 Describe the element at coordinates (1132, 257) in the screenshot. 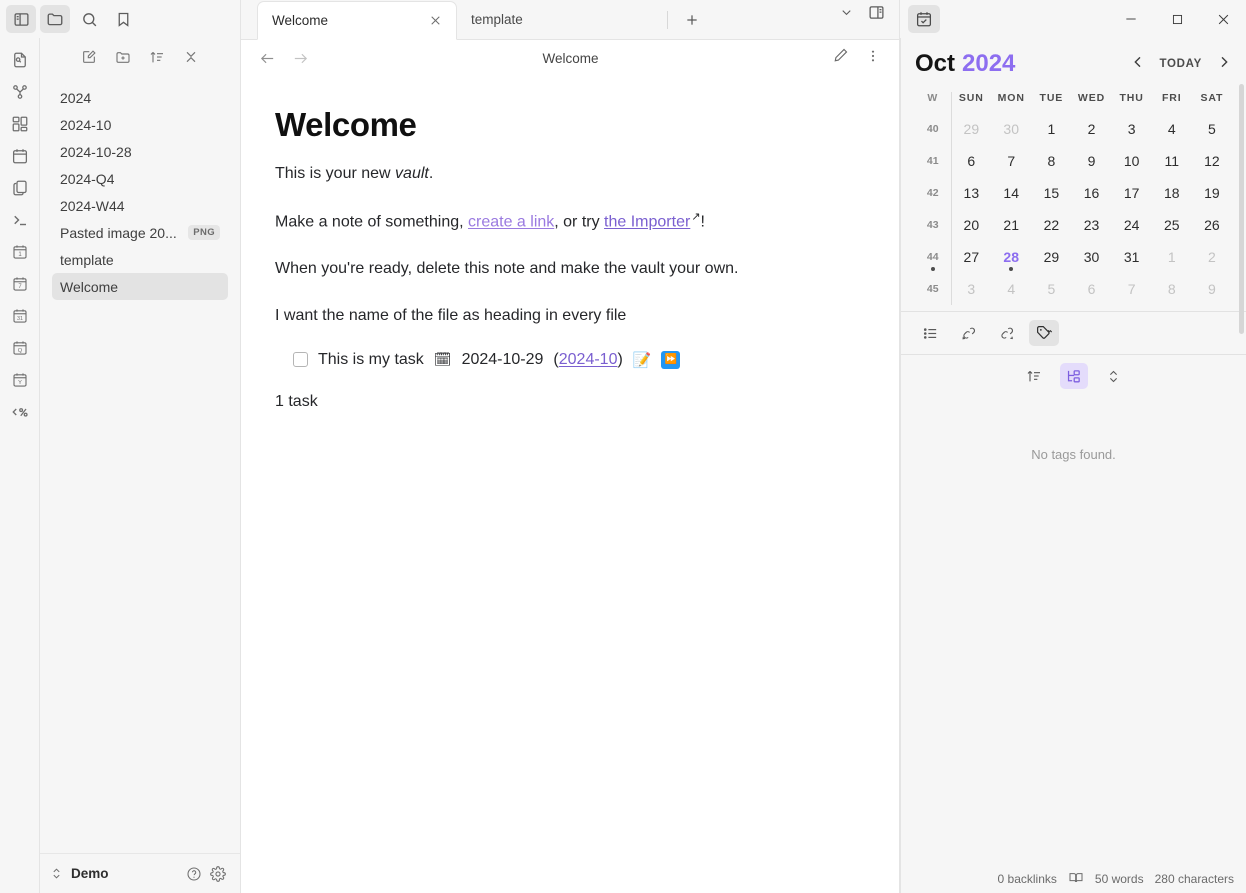

I see `calendar-day: 31` at that location.